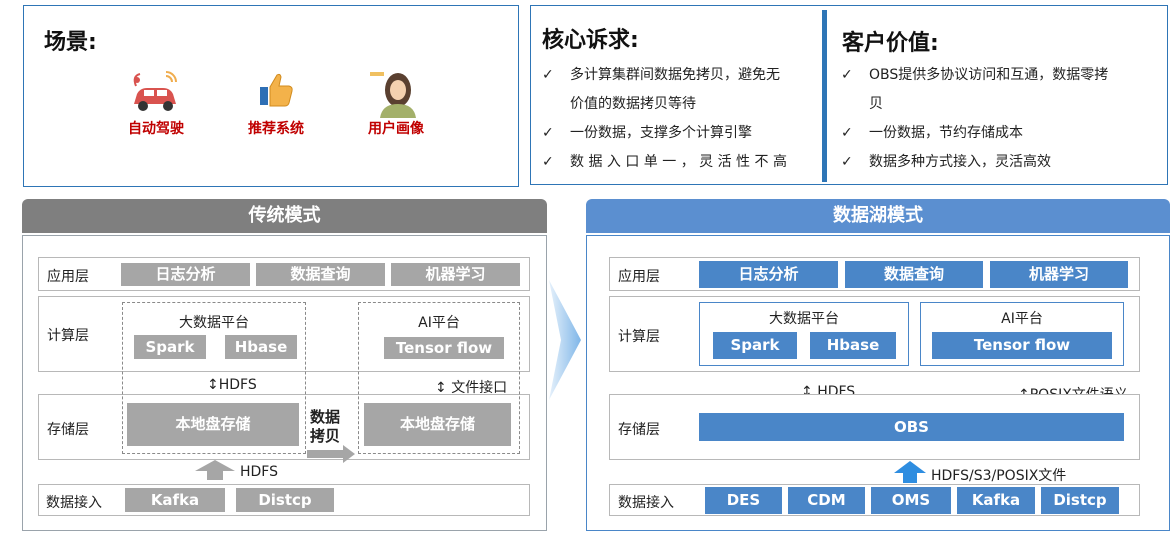 The image size is (1172, 533). I want to click on trad-file-iface-link: ↕ 文件接口, so click(471, 388).